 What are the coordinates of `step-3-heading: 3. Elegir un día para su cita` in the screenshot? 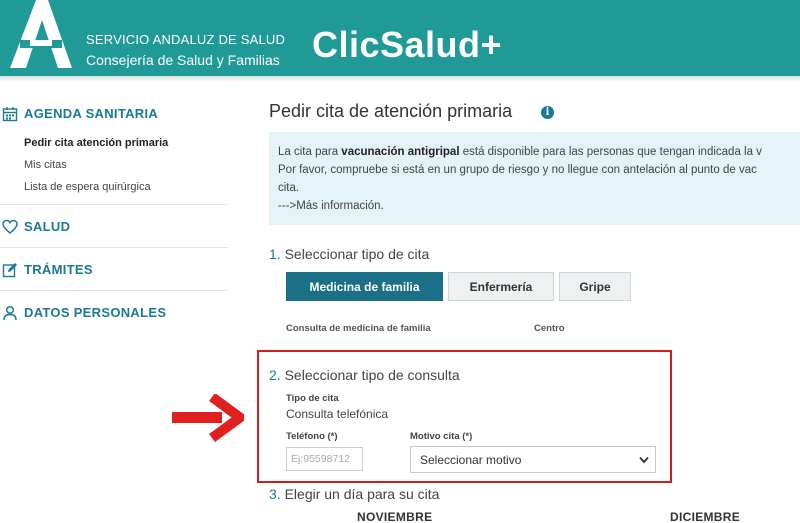 It's located at (354, 494).